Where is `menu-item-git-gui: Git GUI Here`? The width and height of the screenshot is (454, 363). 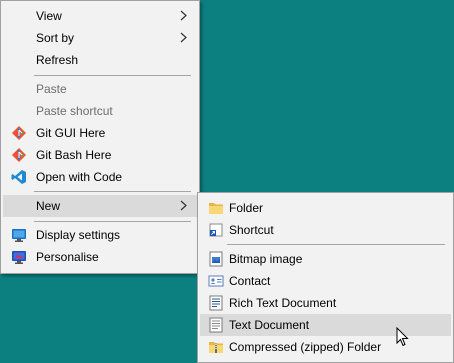
menu-item-git-gui: Git GUI Here is located at coordinates (100, 133).